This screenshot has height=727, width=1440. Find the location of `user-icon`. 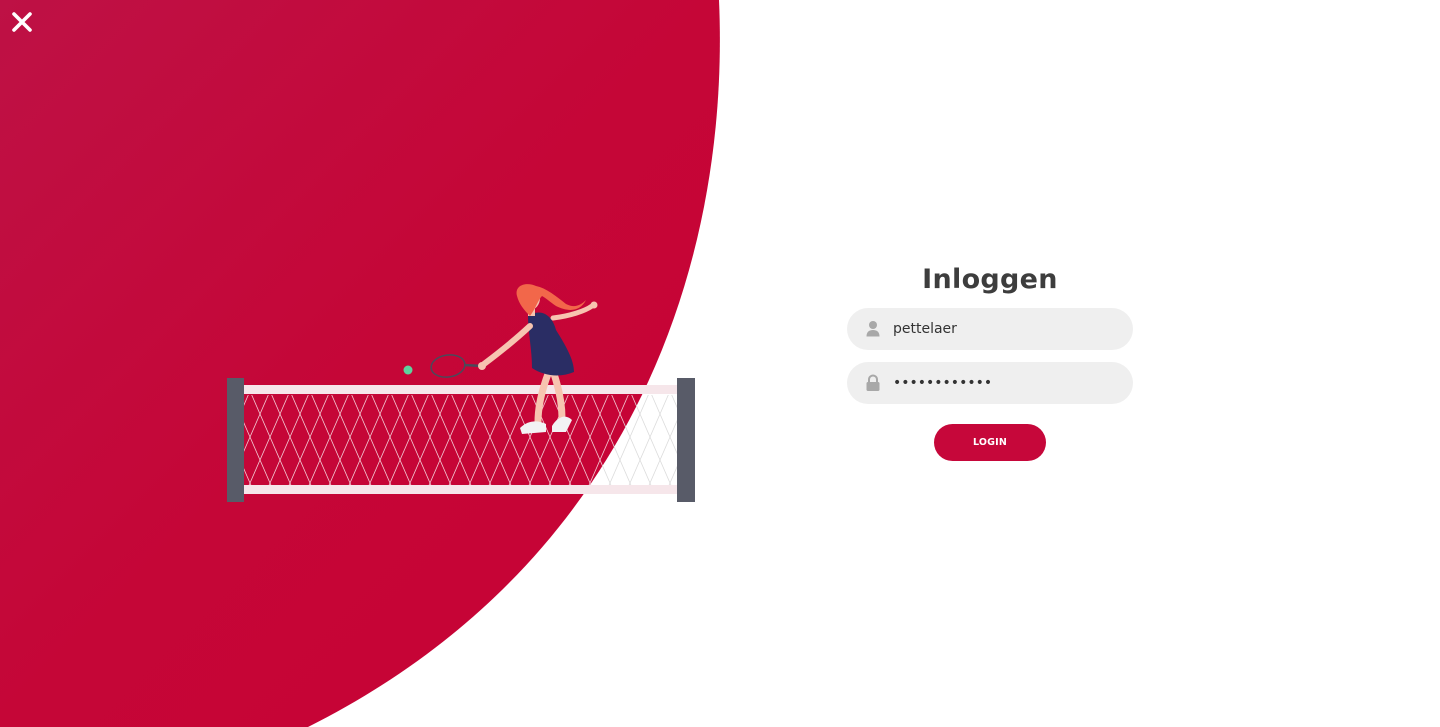

user-icon is located at coordinates (873, 329).